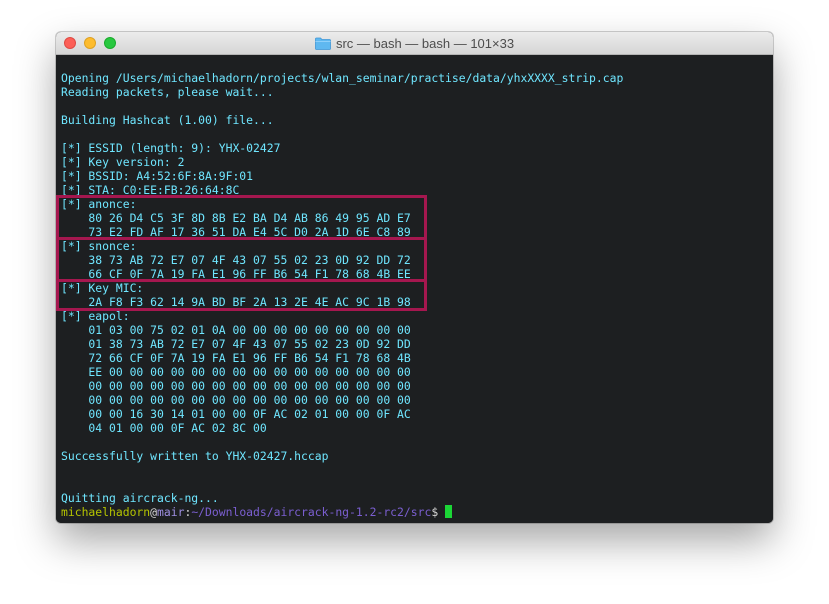 The height and width of the screenshot is (604, 829). I want to click on terminal-line: [*] Key version: 2, so click(123, 162).